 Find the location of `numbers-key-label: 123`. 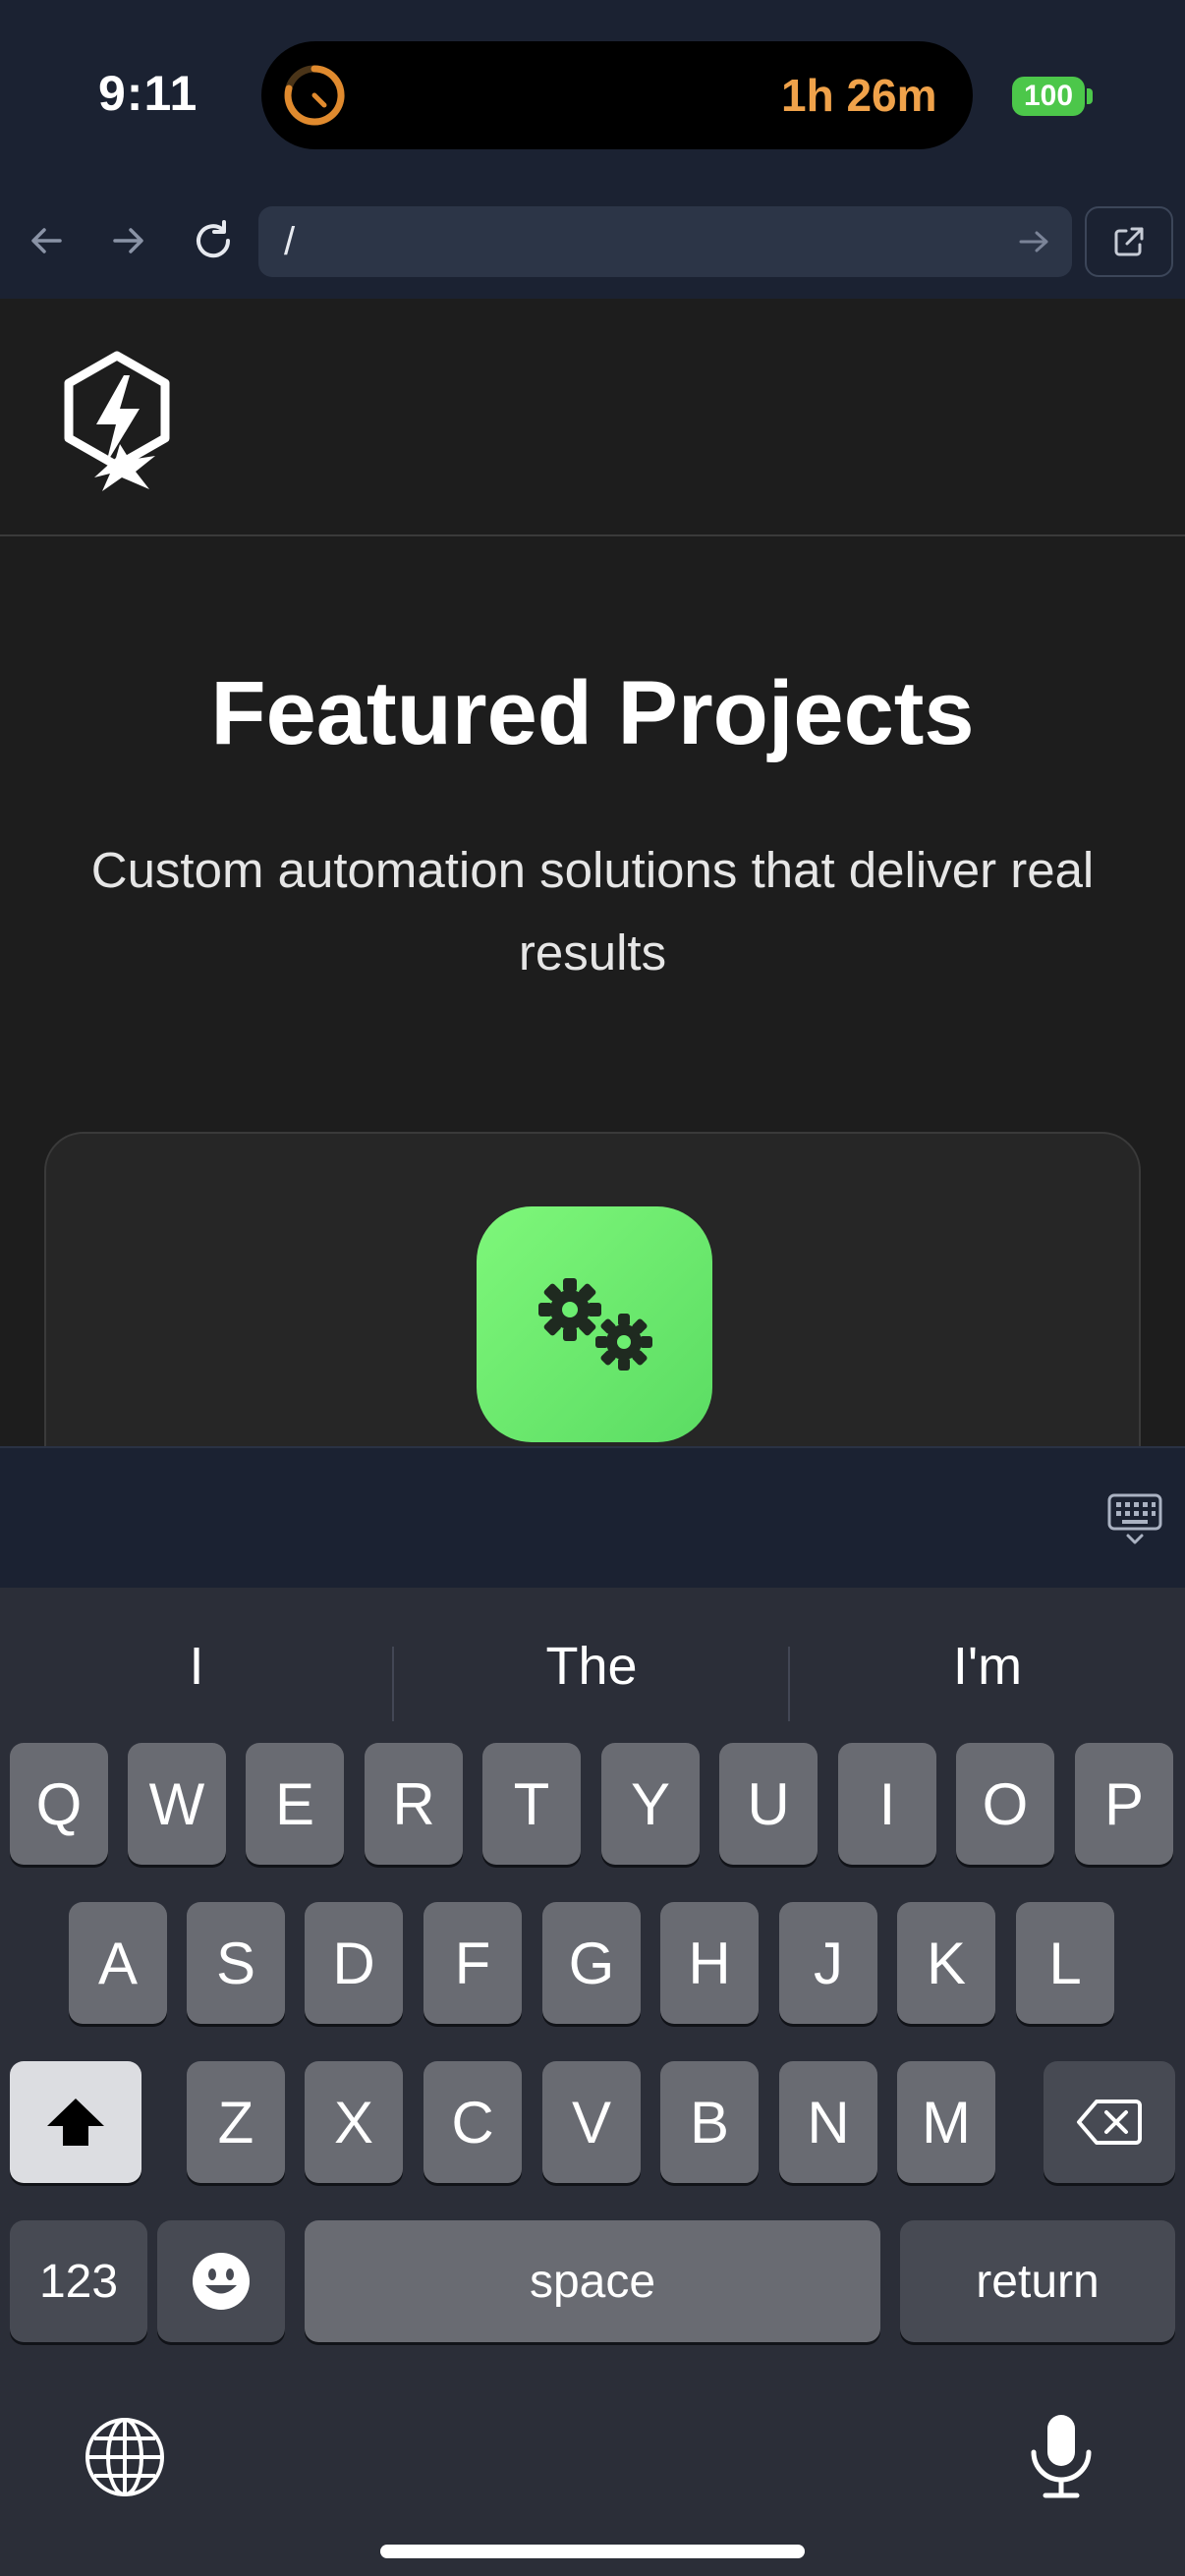

numbers-key-label: 123 is located at coordinates (78, 2281).